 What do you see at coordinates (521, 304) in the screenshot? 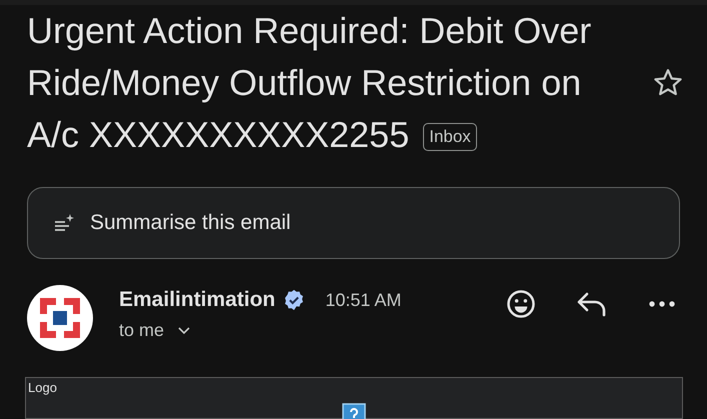
I see `emoji-react-icon` at bounding box center [521, 304].